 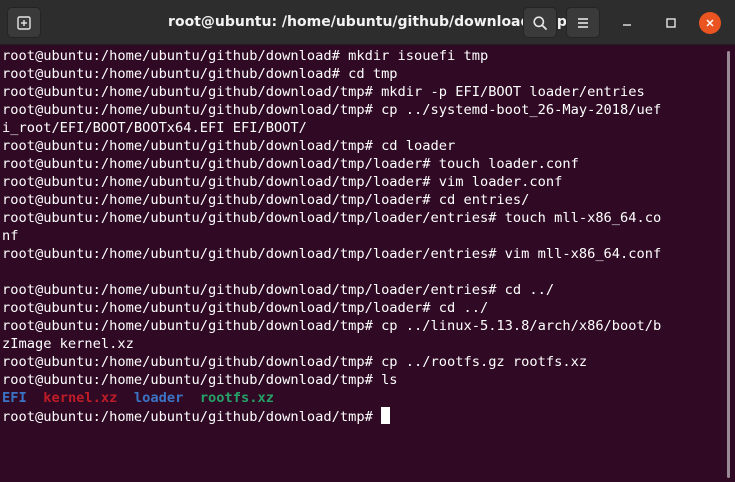 What do you see at coordinates (386, 415) in the screenshot?
I see `text-cursor` at bounding box center [386, 415].